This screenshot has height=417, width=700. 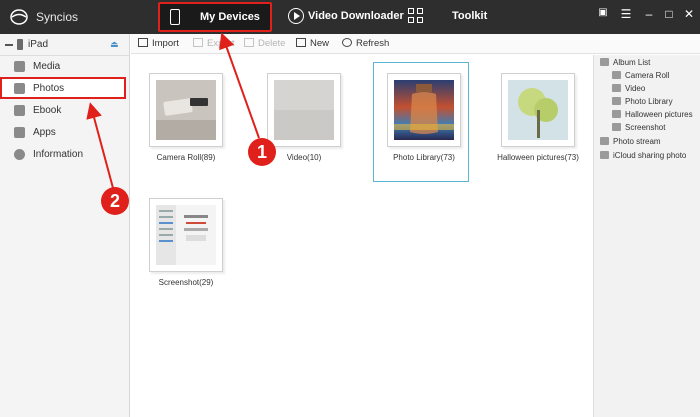 What do you see at coordinates (637, 141) in the screenshot?
I see `panel-item-label: Photo stream` at bounding box center [637, 141].